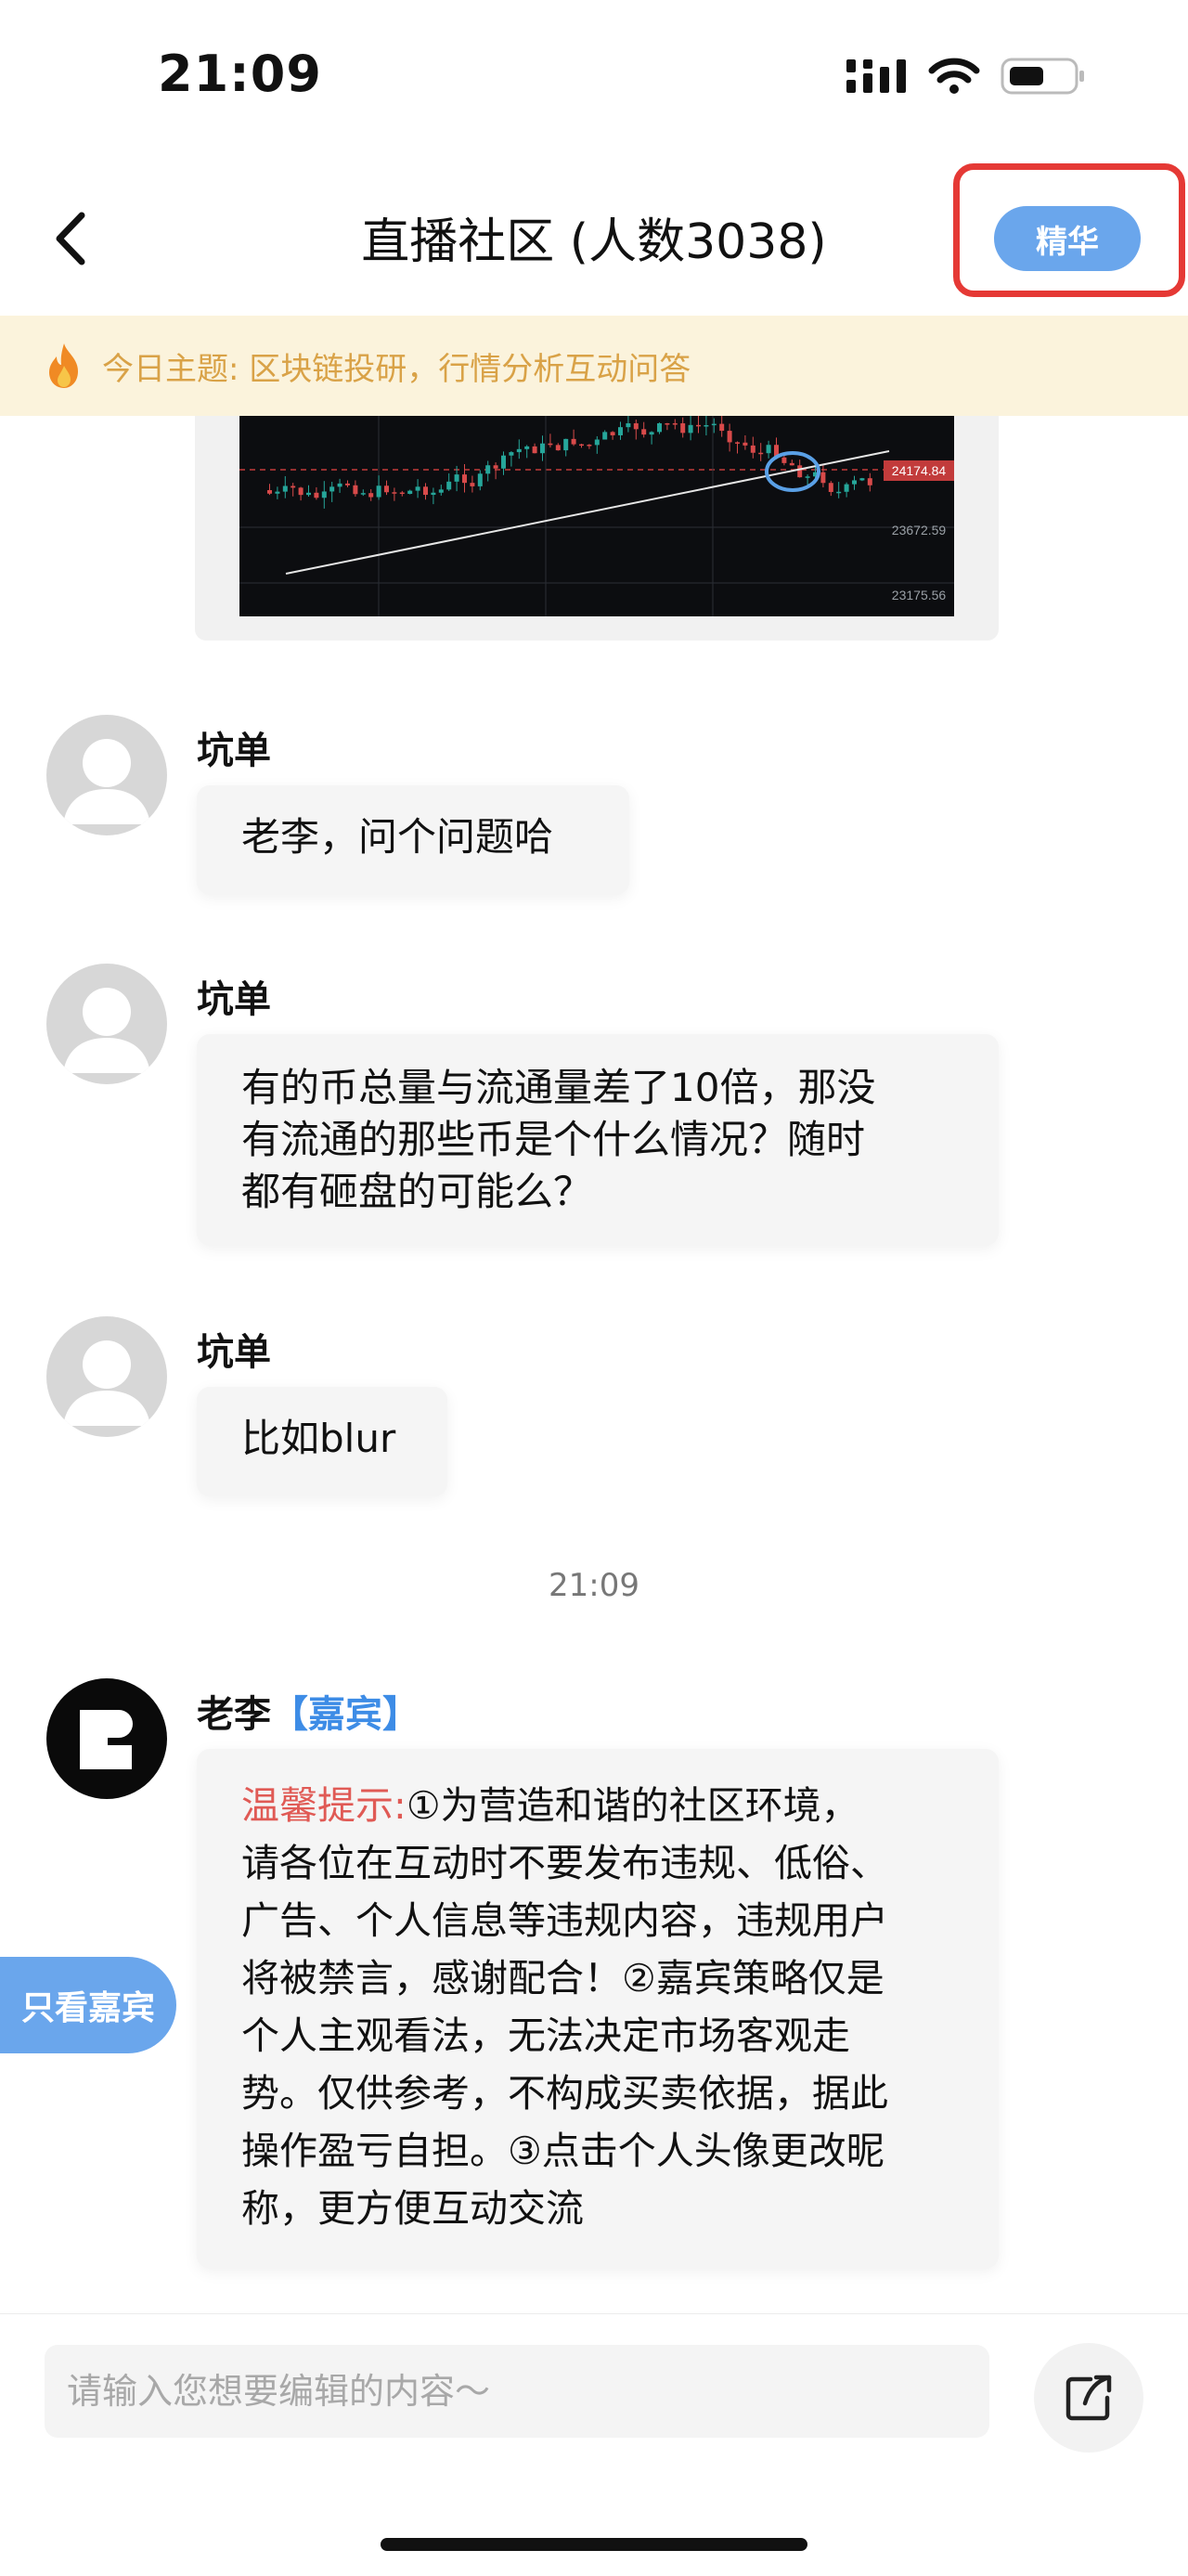  I want to click on message-bubble: 老李，问个问题哈, so click(413, 840).